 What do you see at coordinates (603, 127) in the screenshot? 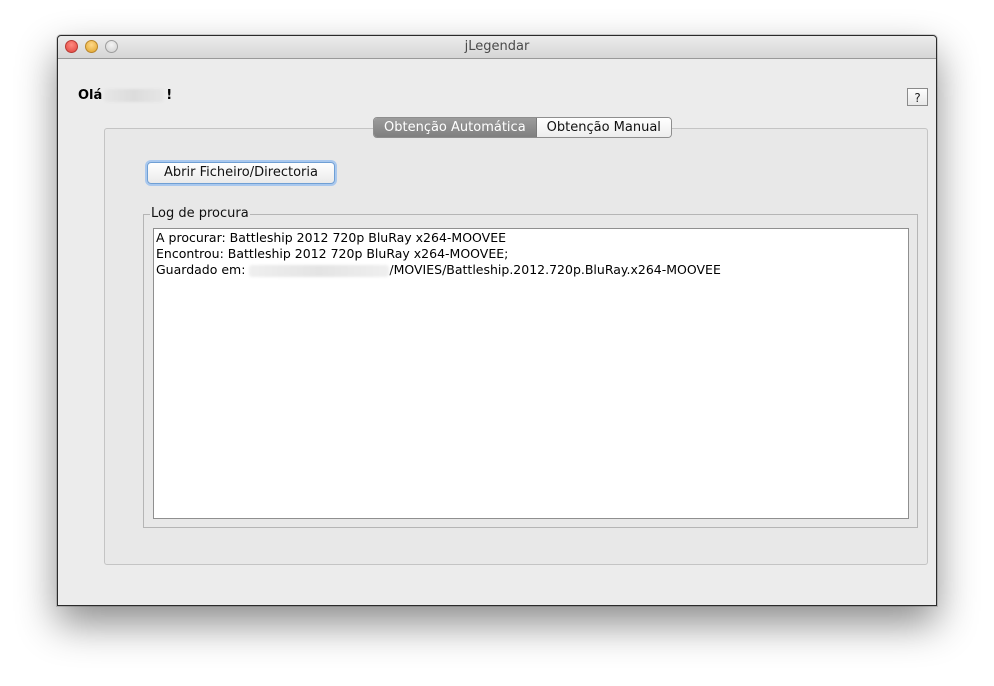
I see `tab-manual: Obtenção Manual` at bounding box center [603, 127].